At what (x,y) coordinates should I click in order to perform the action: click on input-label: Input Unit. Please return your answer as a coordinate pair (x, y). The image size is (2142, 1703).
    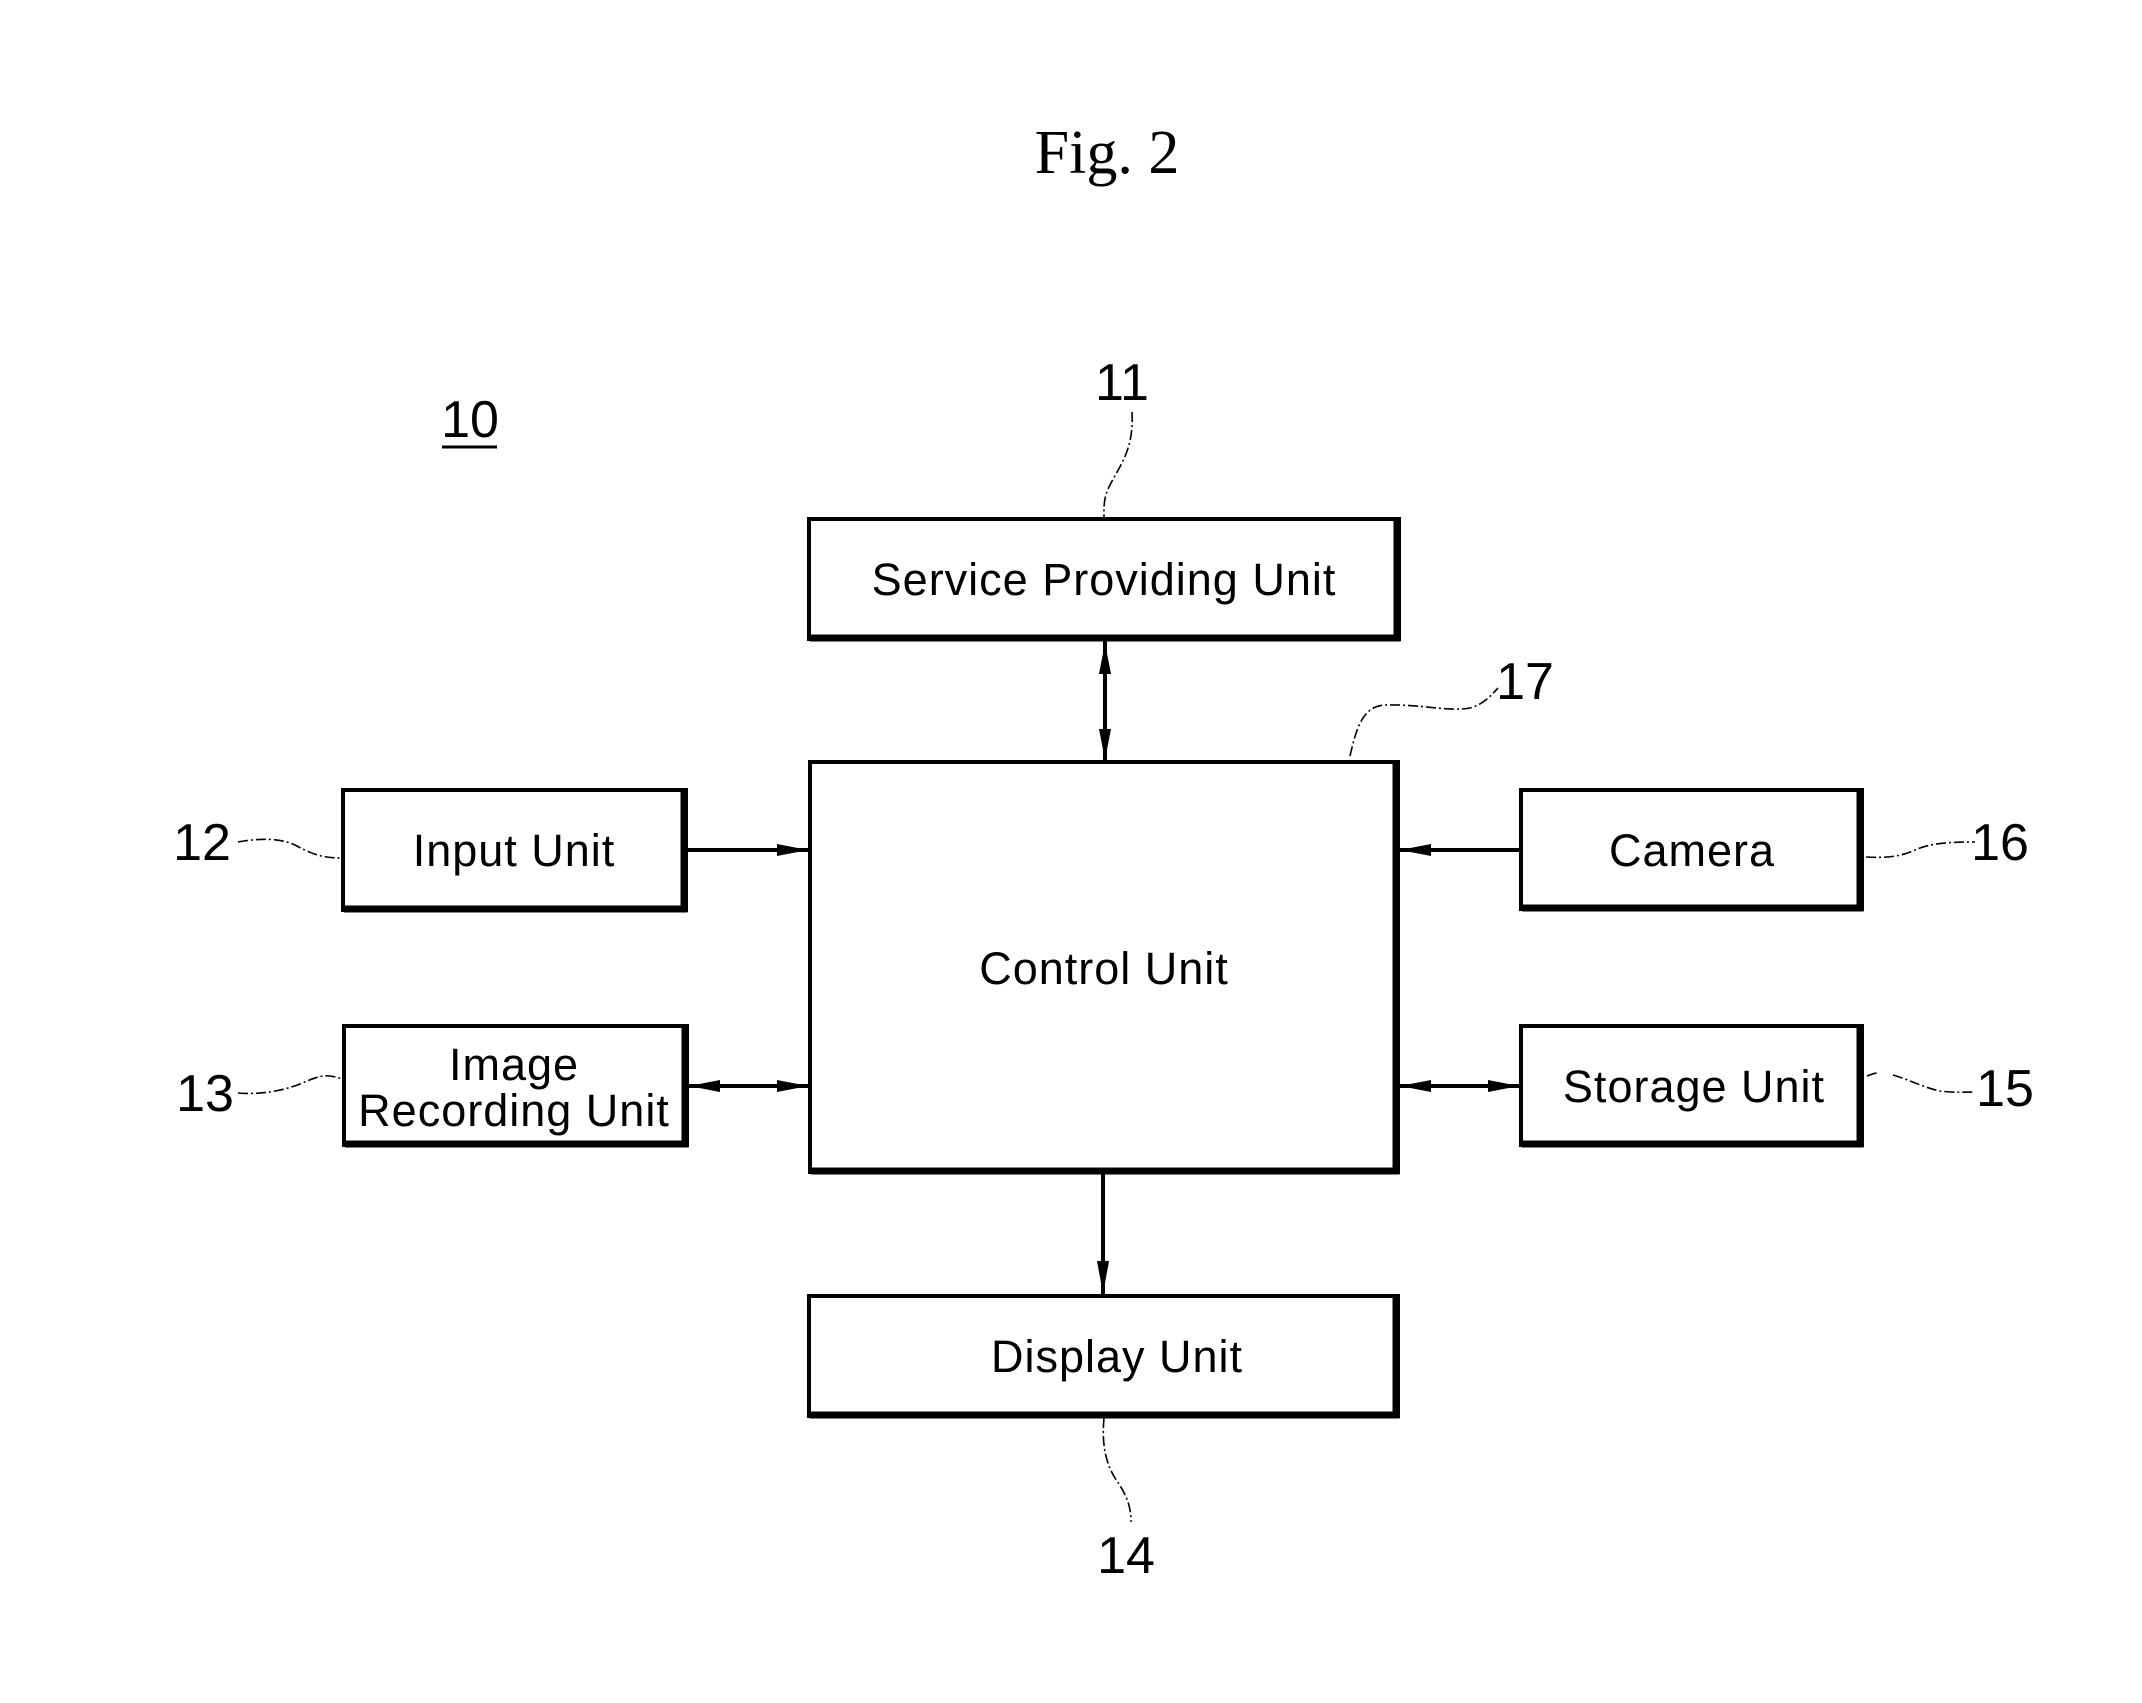
    Looking at the image, I should click on (514, 850).